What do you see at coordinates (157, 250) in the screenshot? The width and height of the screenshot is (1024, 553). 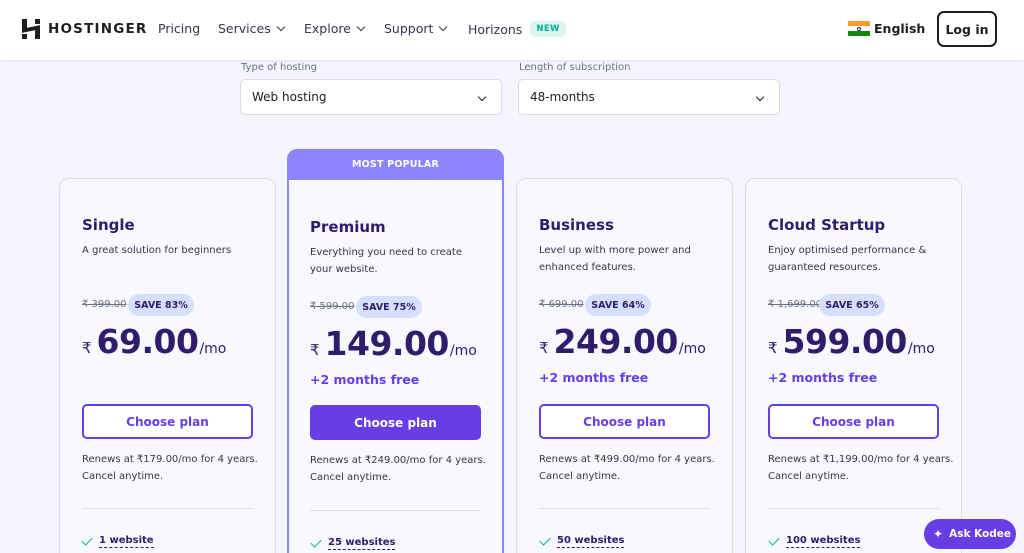 I see `plan-description: A great solution for beginners` at bounding box center [157, 250].